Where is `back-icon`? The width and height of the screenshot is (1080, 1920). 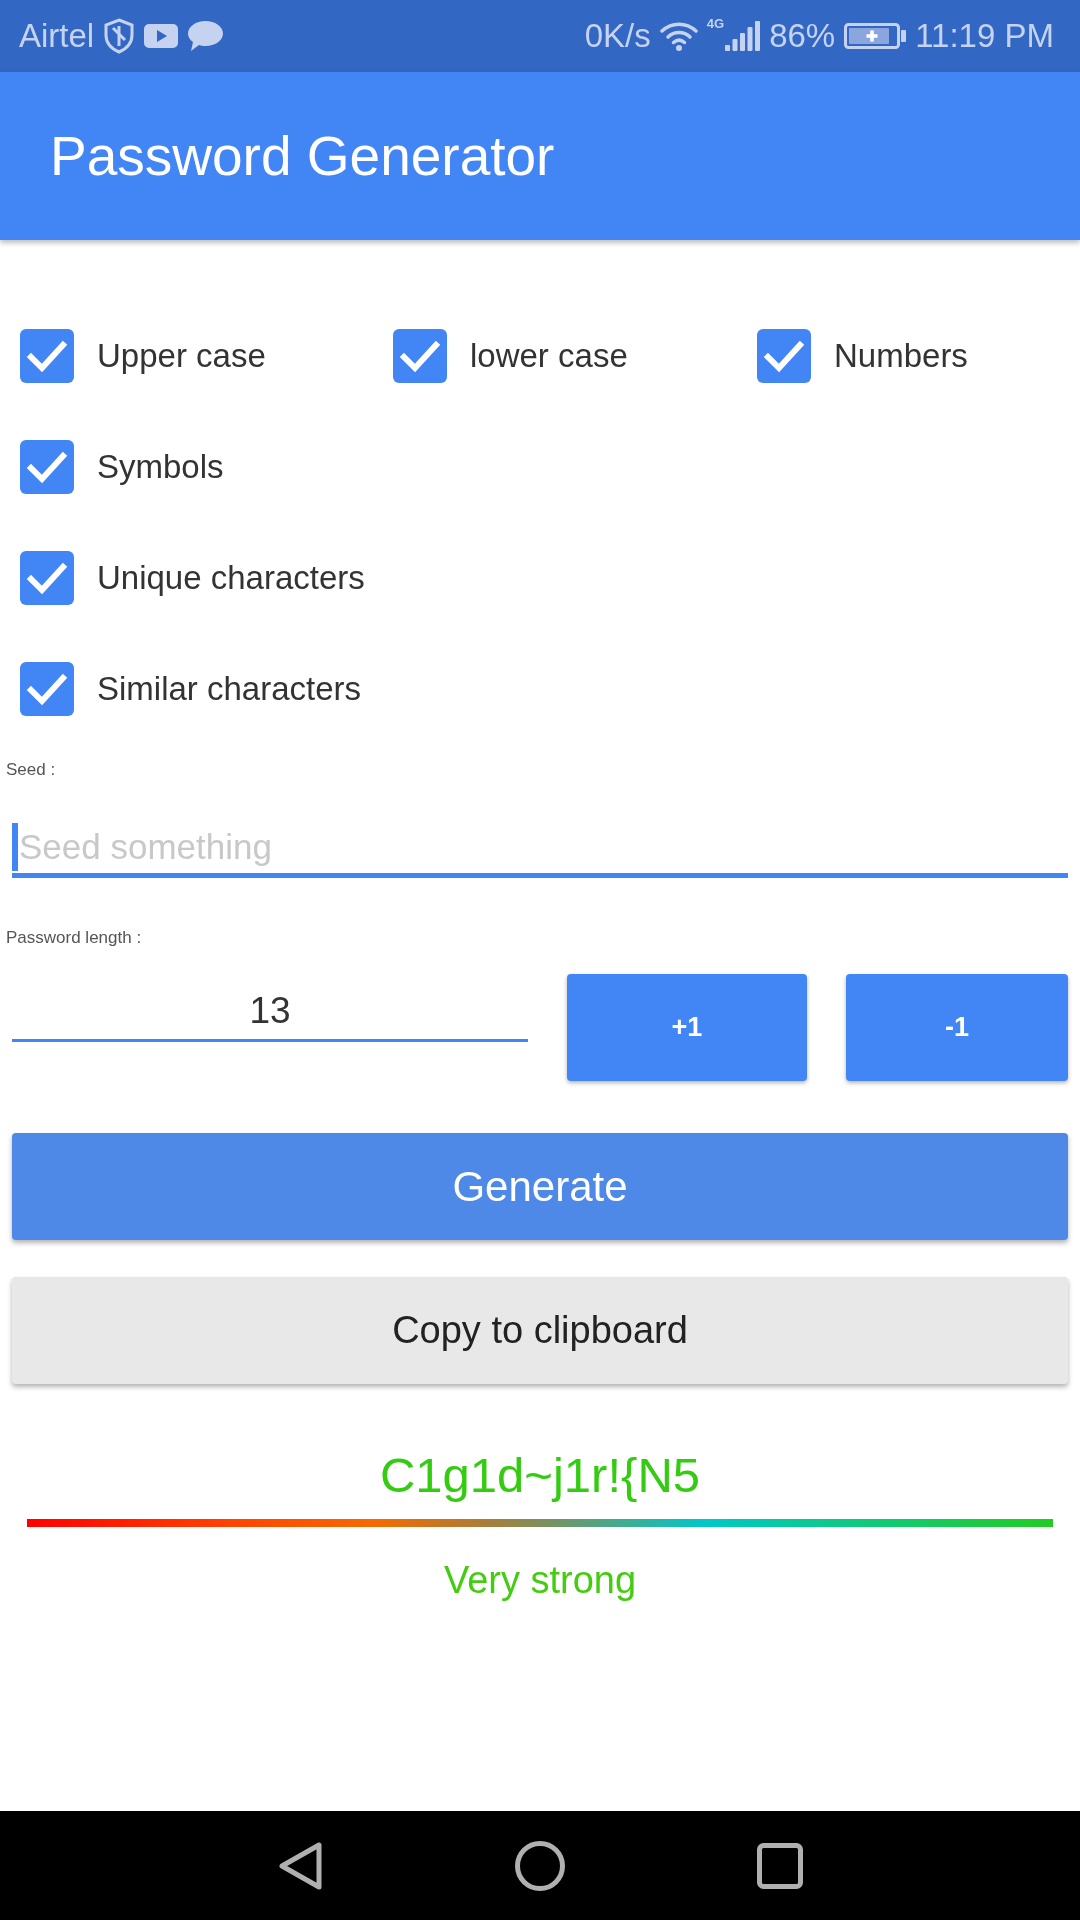 back-icon is located at coordinates (301, 1866).